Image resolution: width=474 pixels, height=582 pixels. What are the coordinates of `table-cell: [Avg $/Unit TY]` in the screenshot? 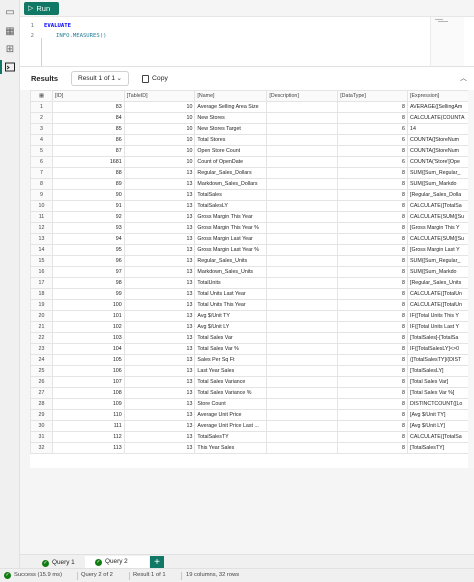 It's located at (440, 415).